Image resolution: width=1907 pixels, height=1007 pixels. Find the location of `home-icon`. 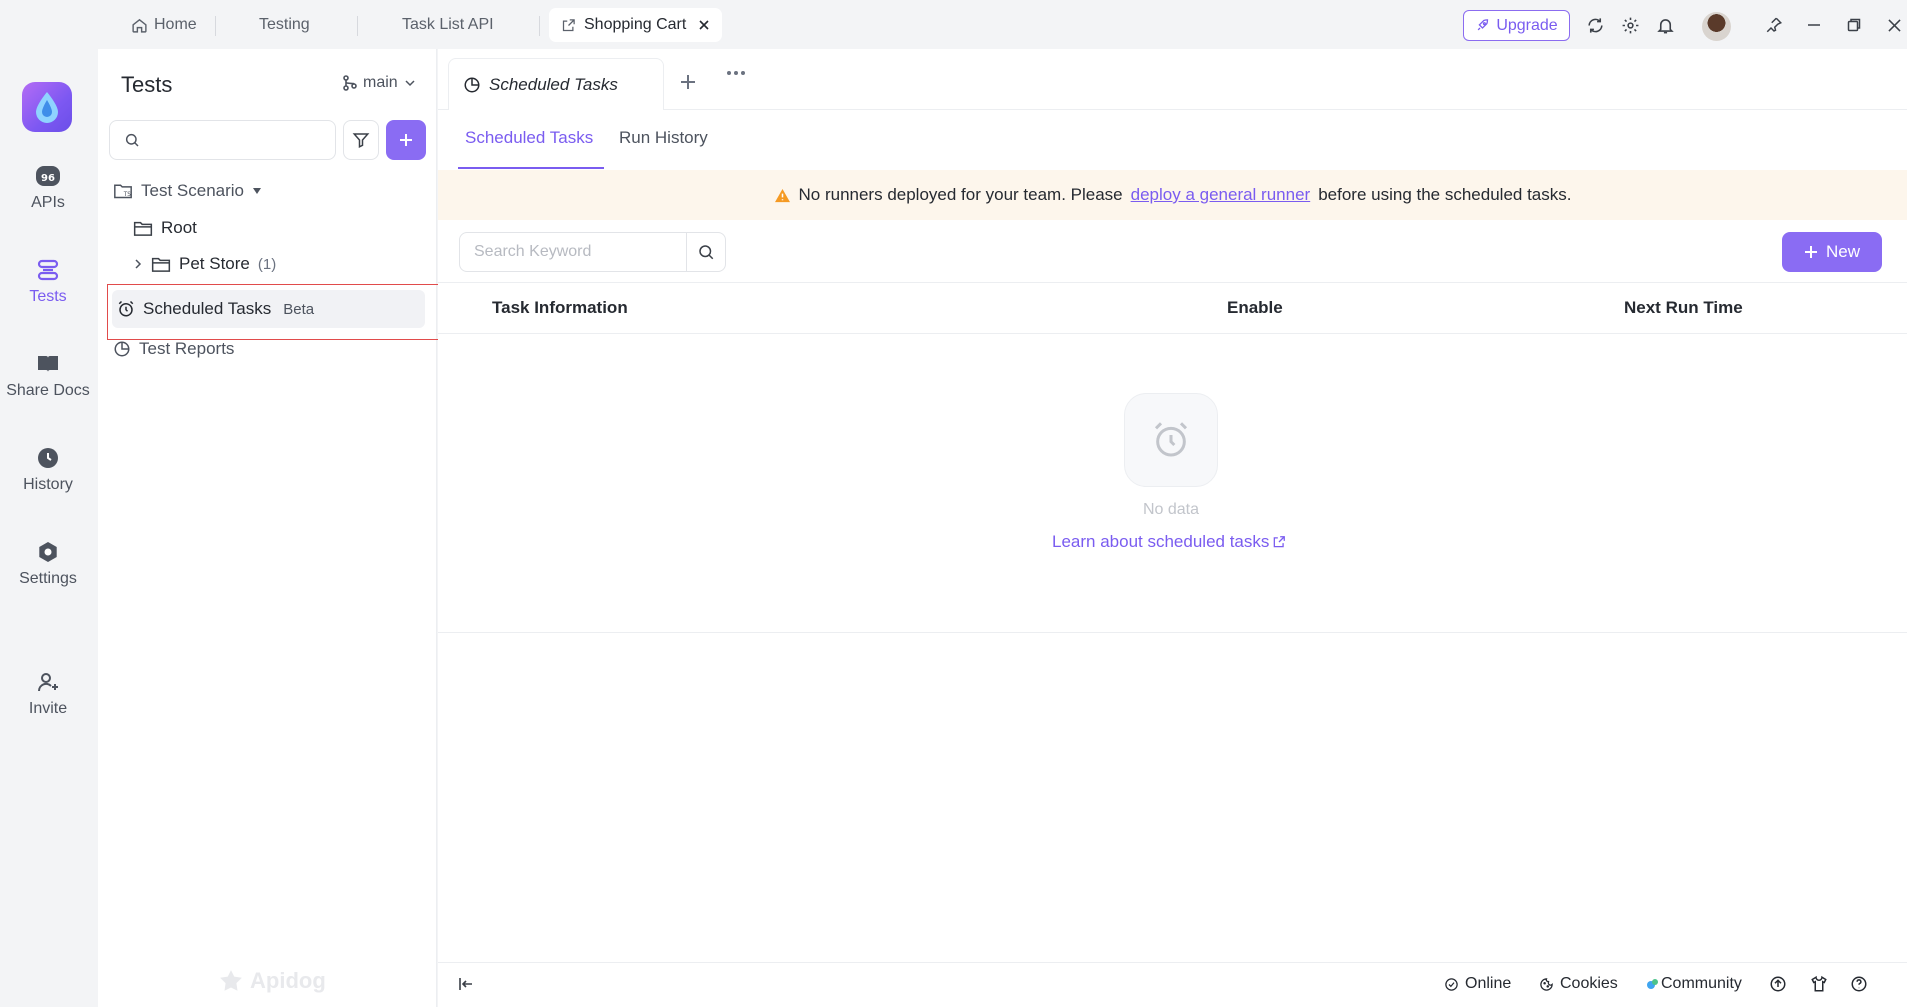

home-icon is located at coordinates (139, 25).